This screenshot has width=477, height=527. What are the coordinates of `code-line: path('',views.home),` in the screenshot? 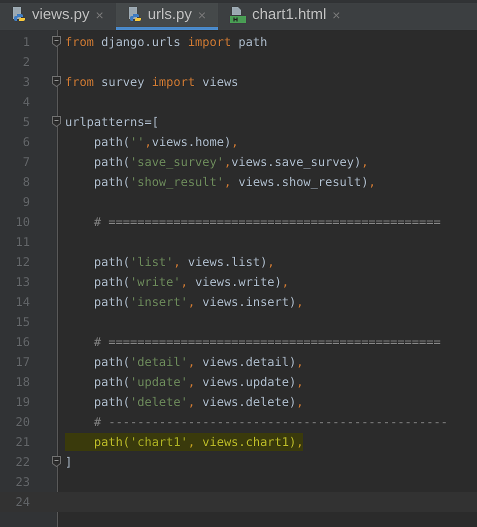 It's located at (165, 142).